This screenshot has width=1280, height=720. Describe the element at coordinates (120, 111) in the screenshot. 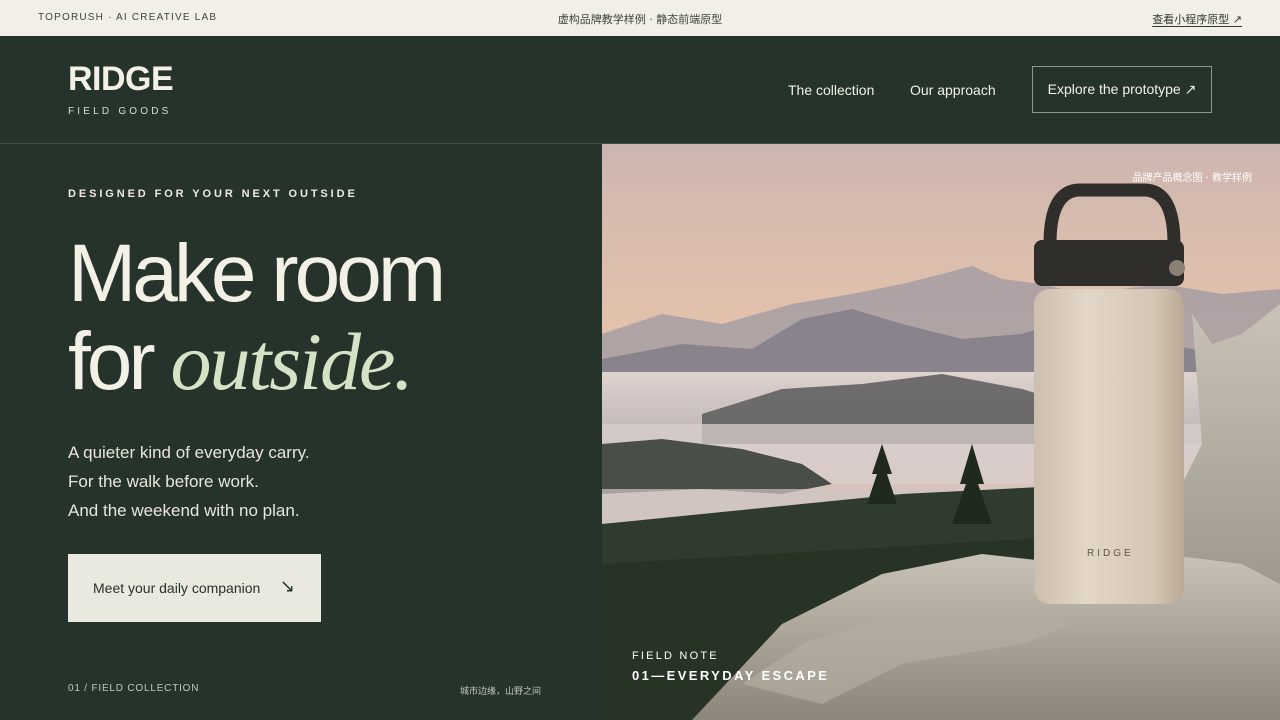

I see `logo-tagline: FIELD GOODS` at that location.